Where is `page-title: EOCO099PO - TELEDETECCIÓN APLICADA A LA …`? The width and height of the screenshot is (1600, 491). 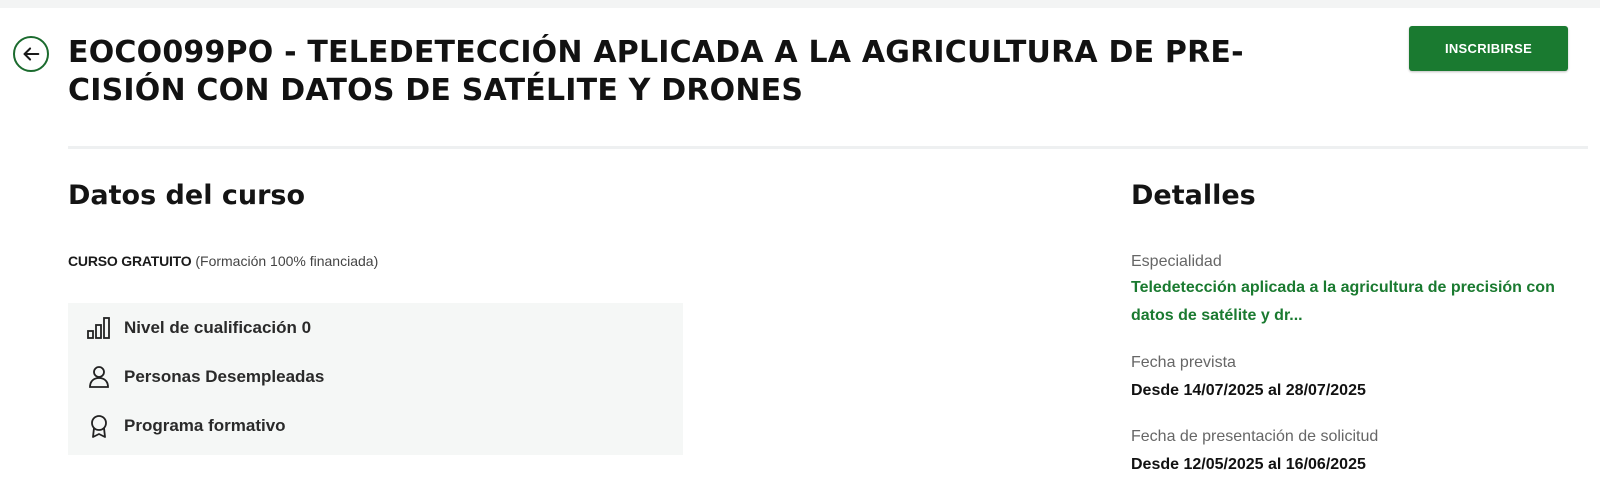 page-title: EOCO099PO - TELEDETECCIÓN APLICADA A LA … is located at coordinates (656, 71).